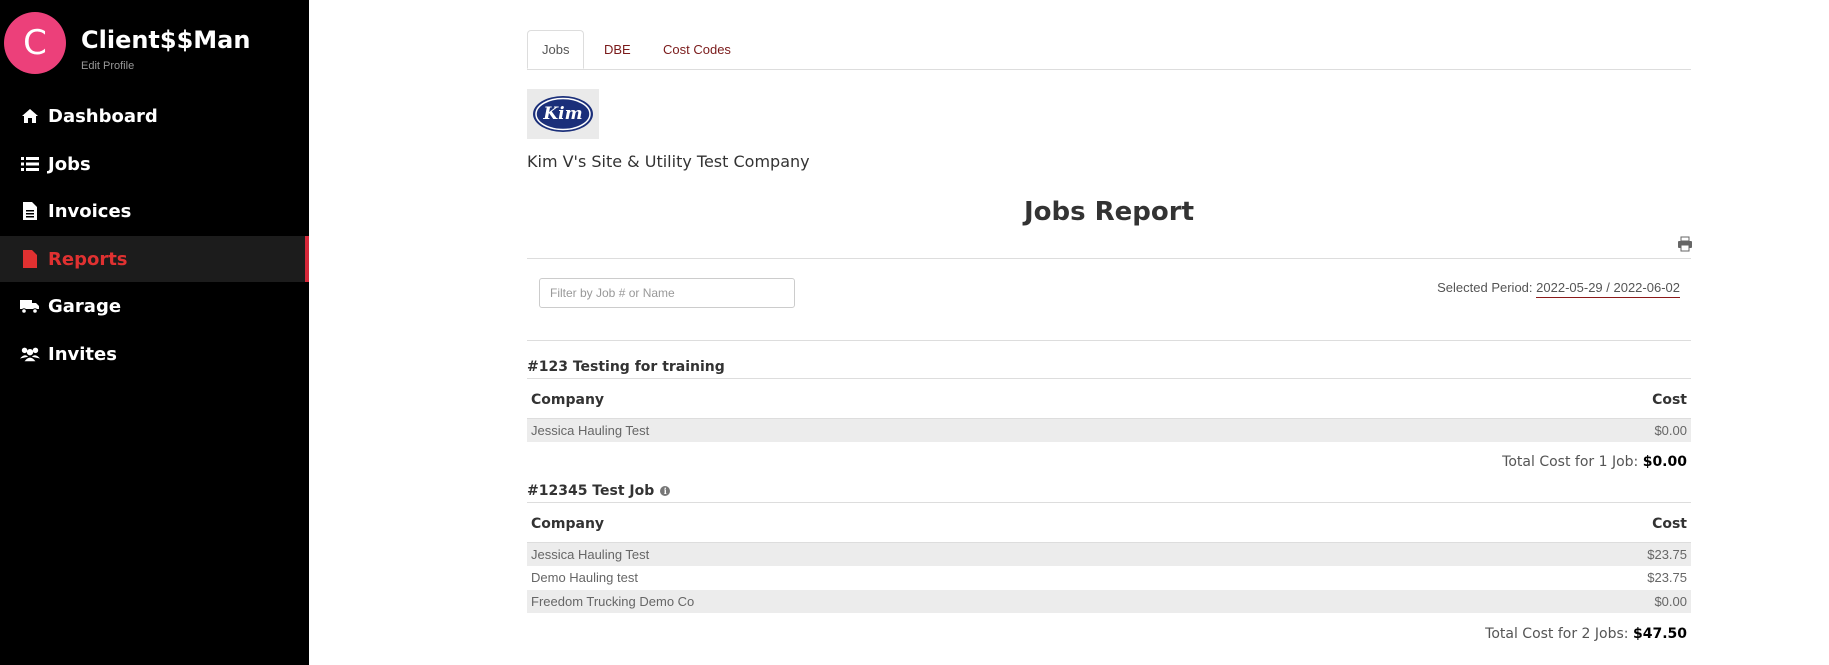  I want to click on job-total: Total Cost for 1 Job: $0.00, so click(1594, 462).